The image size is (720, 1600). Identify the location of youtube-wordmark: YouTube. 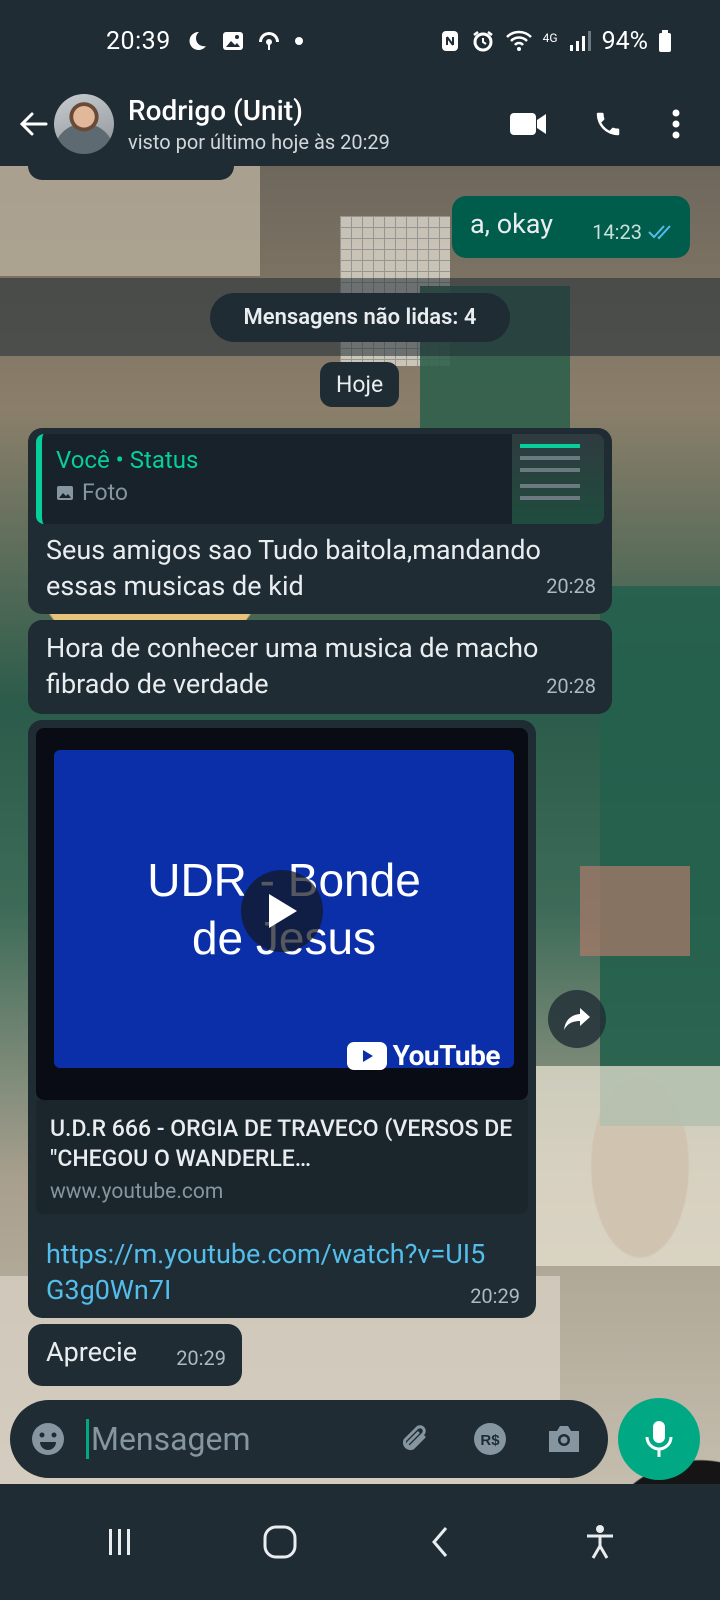
(446, 1055).